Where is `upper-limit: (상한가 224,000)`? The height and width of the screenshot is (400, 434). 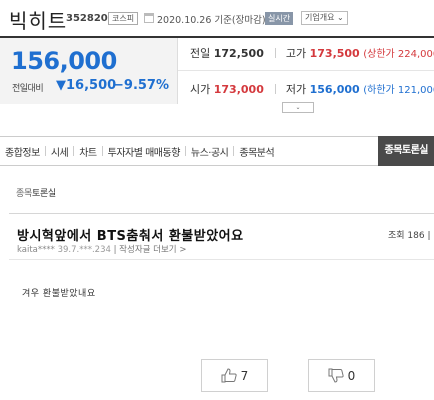
upper-limit: (상한가 224,000) is located at coordinates (398, 54).